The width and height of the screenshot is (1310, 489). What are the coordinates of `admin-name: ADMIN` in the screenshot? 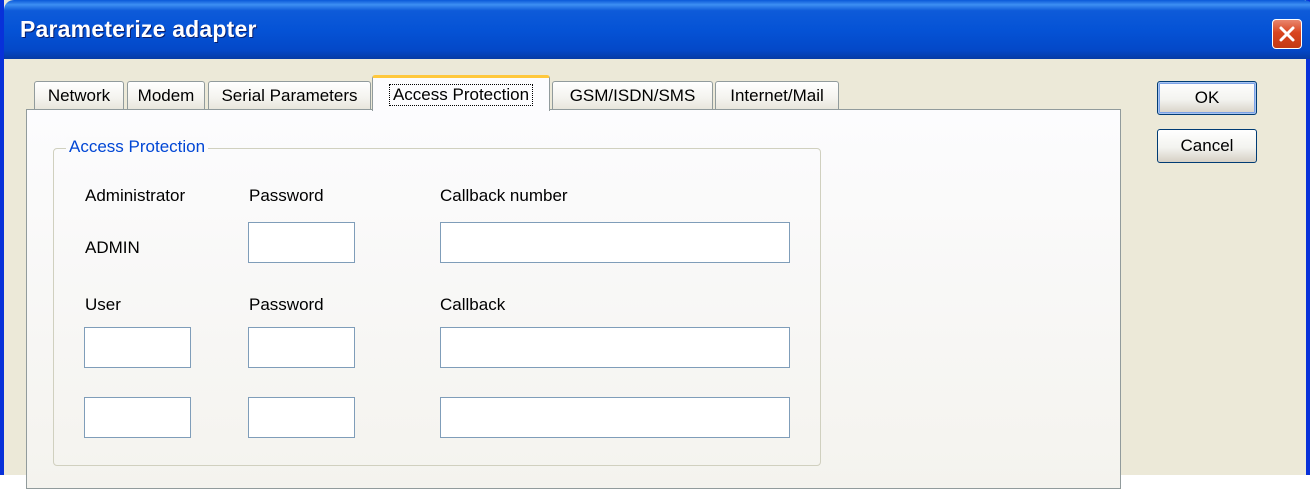 It's located at (112, 247).